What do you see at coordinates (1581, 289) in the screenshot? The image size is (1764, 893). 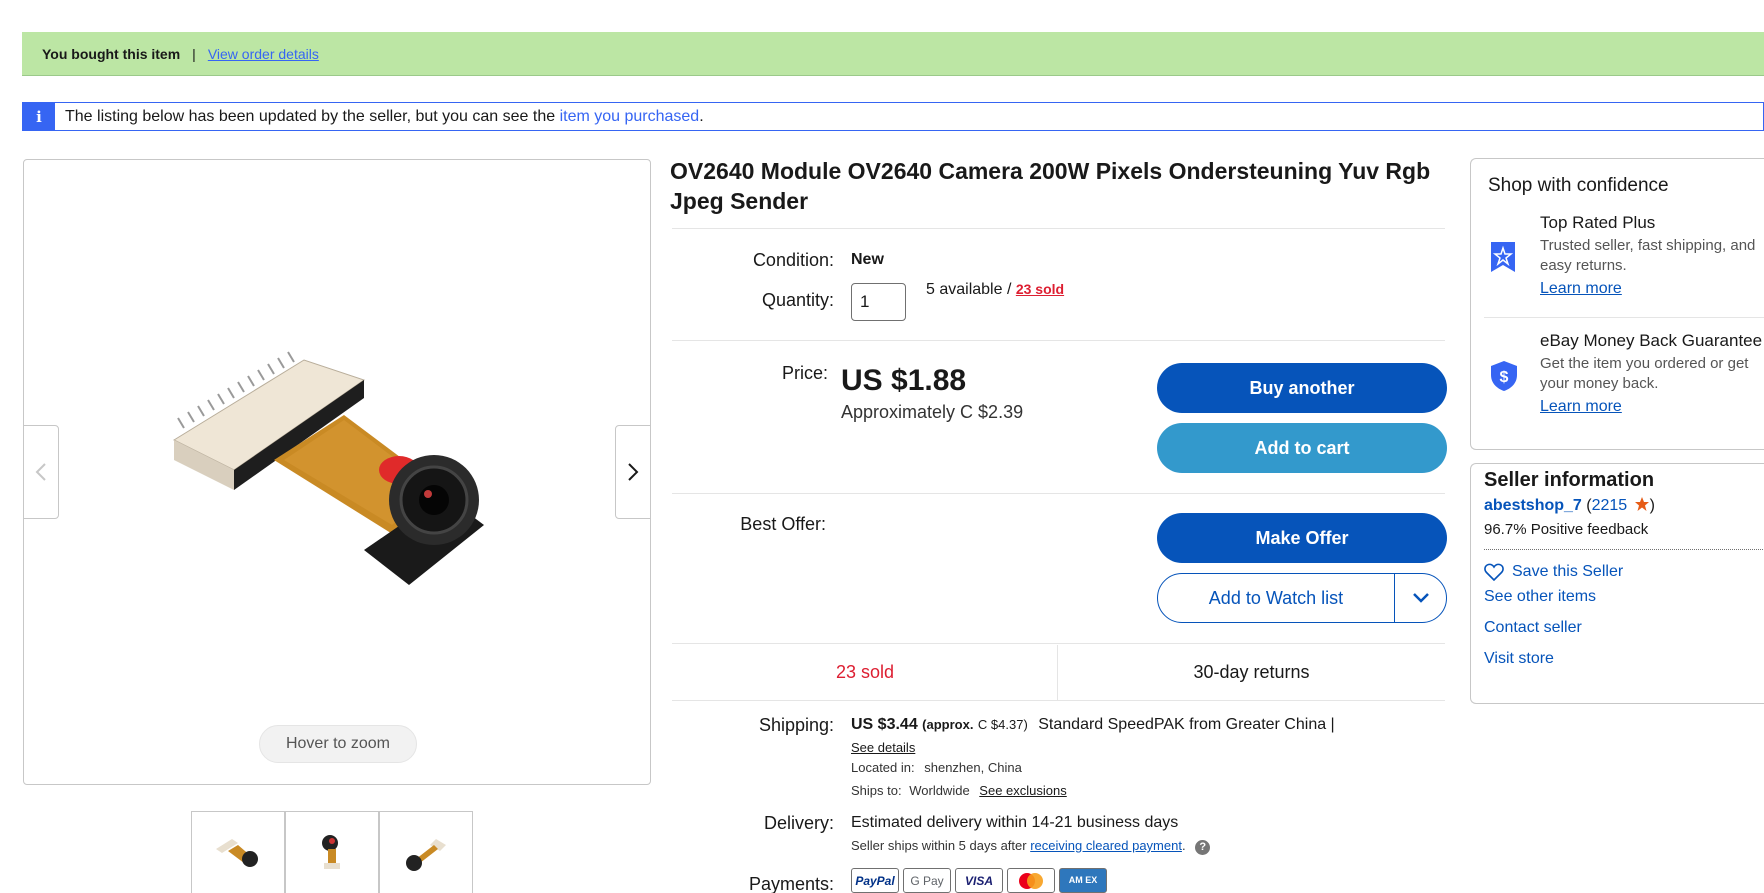 I see `learn-more-top-rated-link: Learn more` at bounding box center [1581, 289].